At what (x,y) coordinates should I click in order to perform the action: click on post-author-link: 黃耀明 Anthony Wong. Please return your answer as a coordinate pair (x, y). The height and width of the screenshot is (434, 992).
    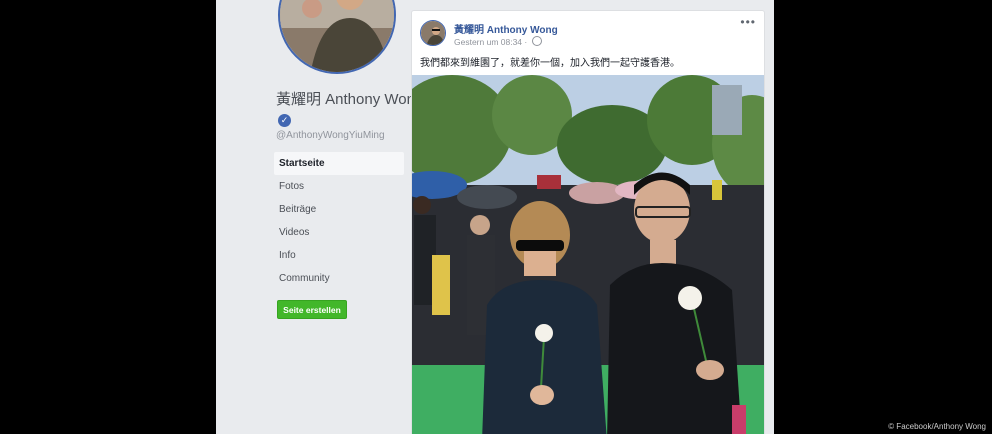
    Looking at the image, I should click on (506, 28).